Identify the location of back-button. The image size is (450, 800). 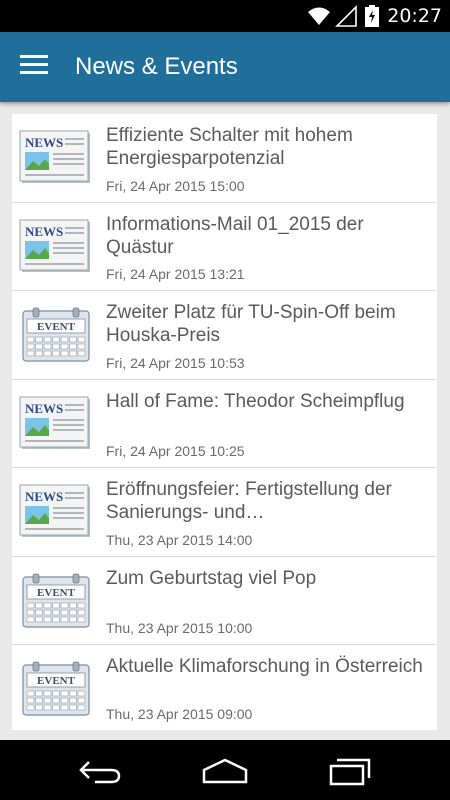
(100, 770).